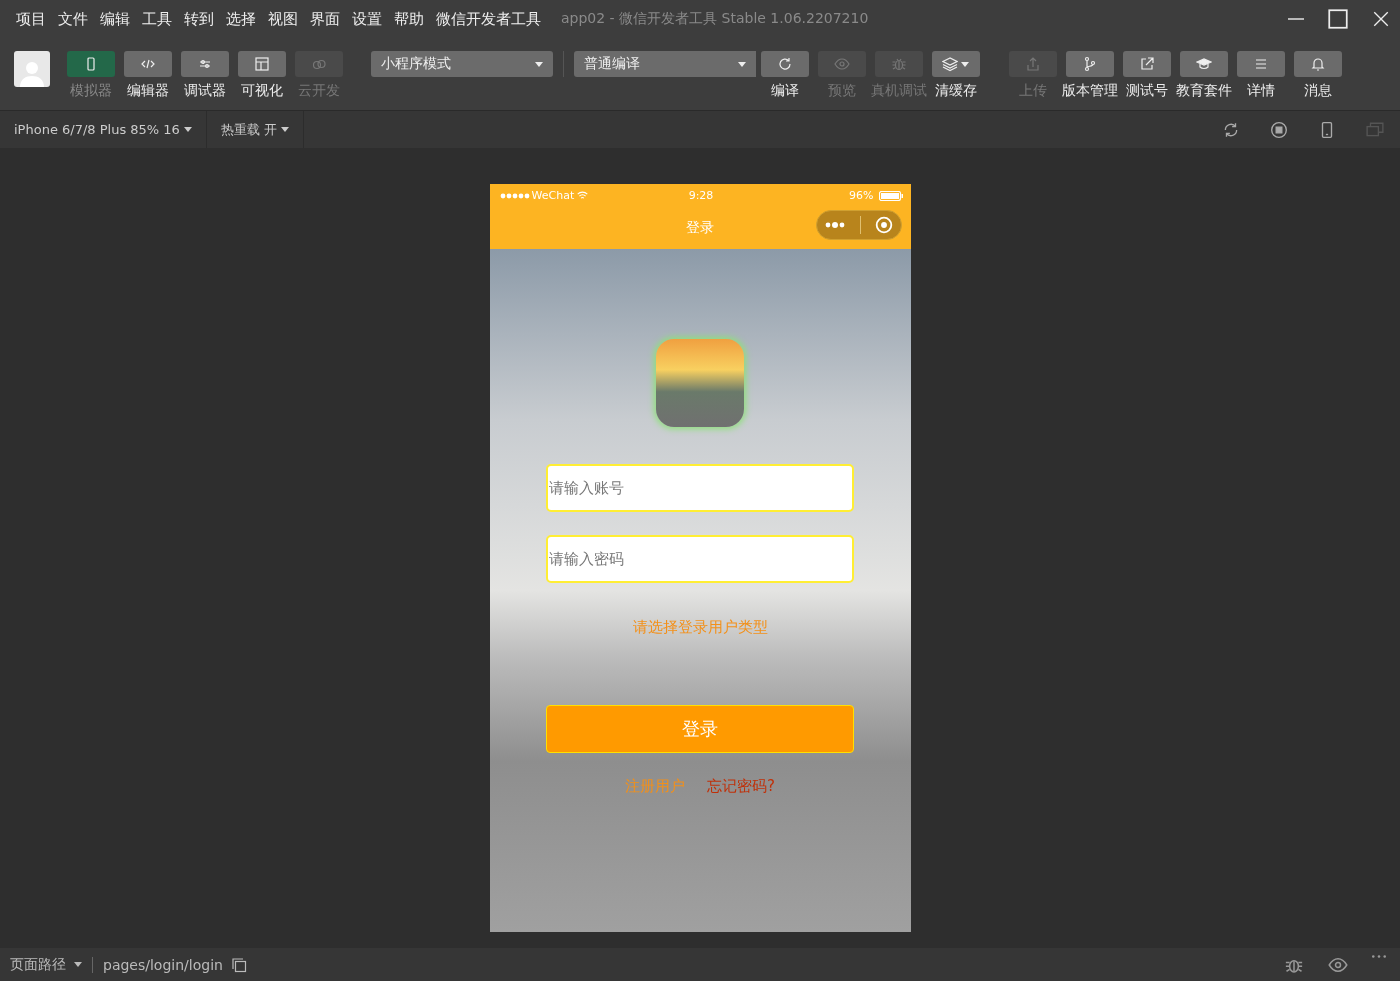  I want to click on close-button, so click(1381, 19).